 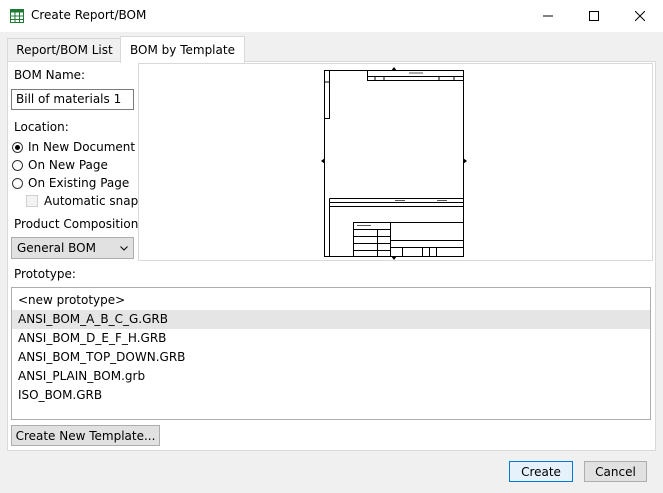 What do you see at coordinates (89, 15) in the screenshot?
I see `window-title: Create Report/BOM` at bounding box center [89, 15].